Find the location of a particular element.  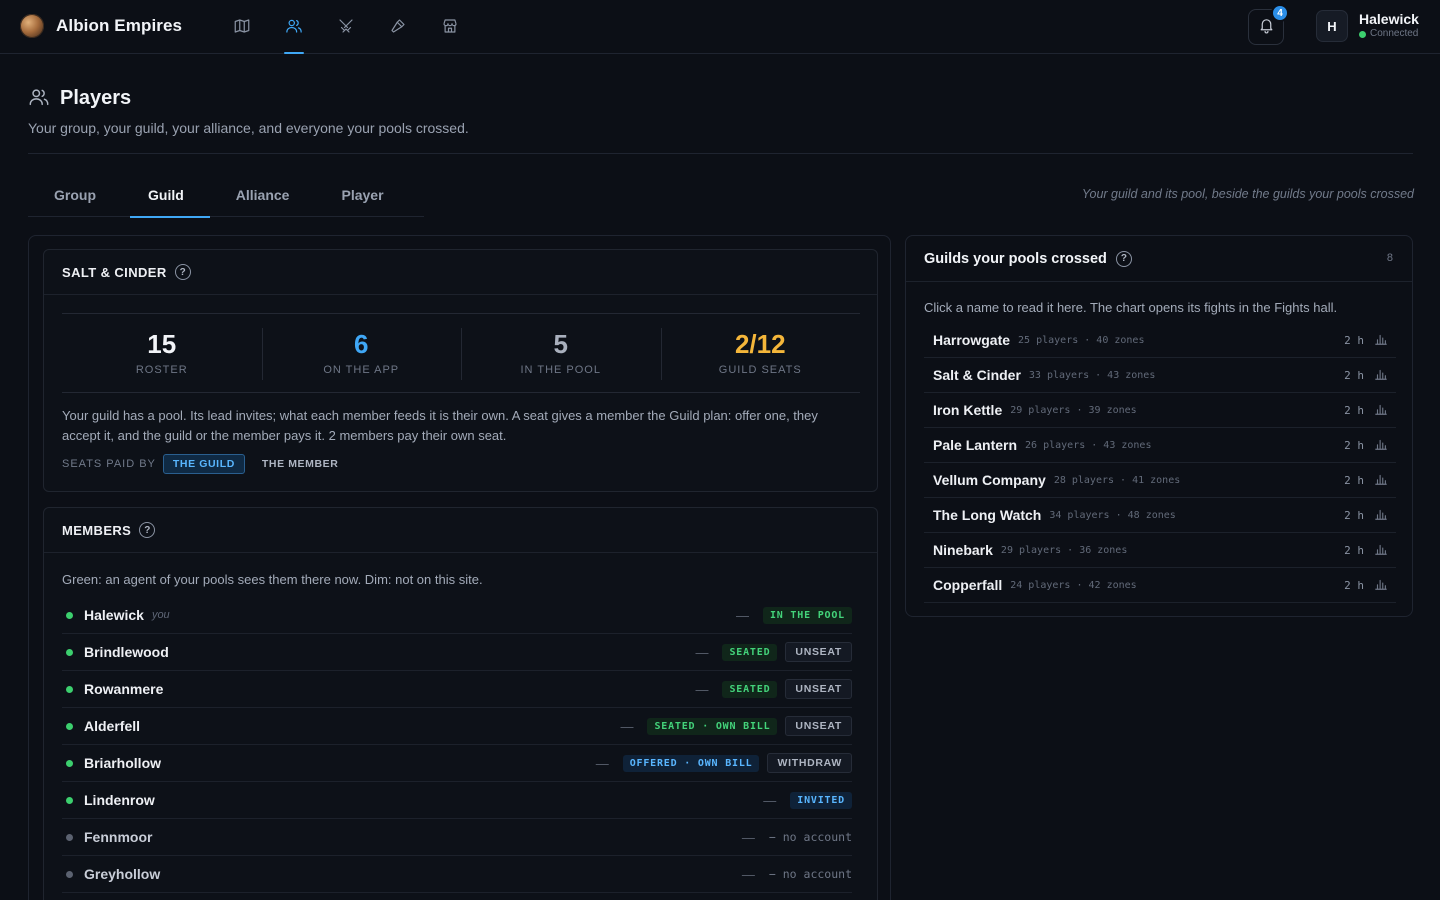

member-name: Alderfell is located at coordinates (112, 726).